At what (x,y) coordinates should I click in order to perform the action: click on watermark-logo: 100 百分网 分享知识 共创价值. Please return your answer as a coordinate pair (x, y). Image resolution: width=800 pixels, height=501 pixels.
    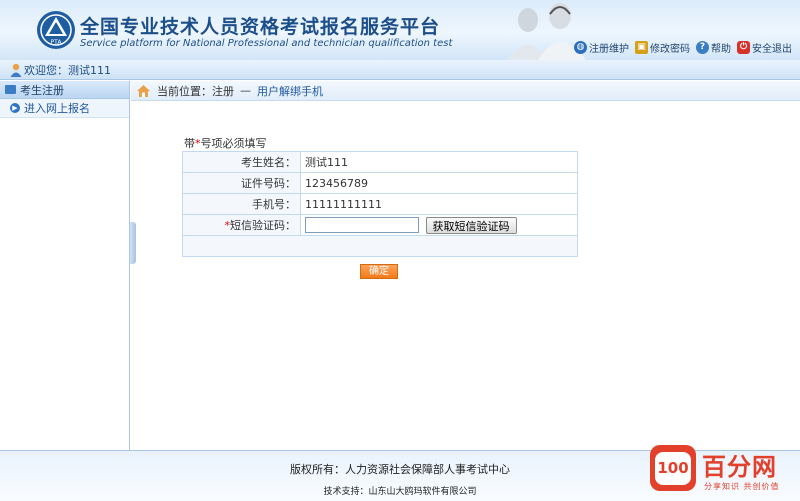
    Looking at the image, I should click on (723, 469).